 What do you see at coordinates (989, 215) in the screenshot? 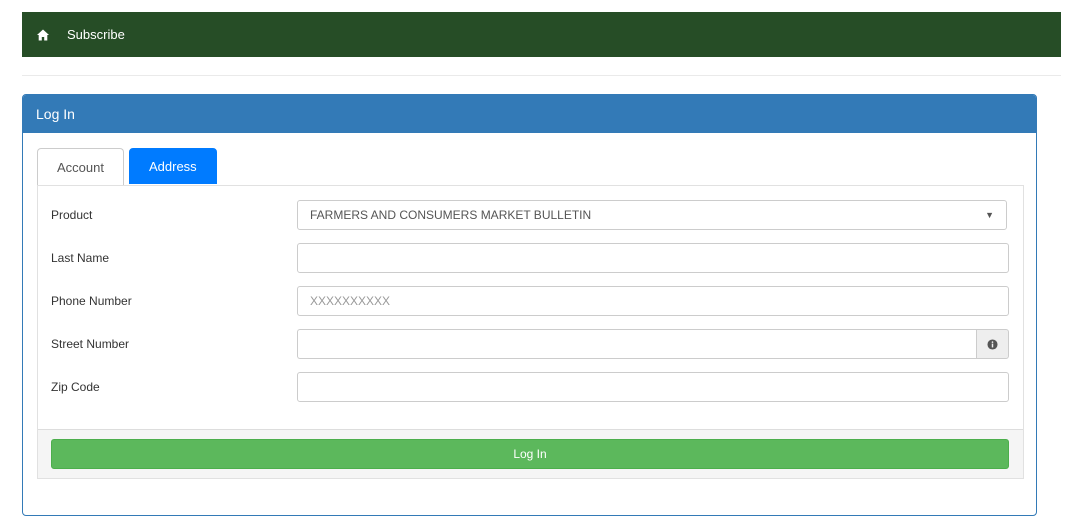
I see `chevron-down-icon: ▼` at bounding box center [989, 215].